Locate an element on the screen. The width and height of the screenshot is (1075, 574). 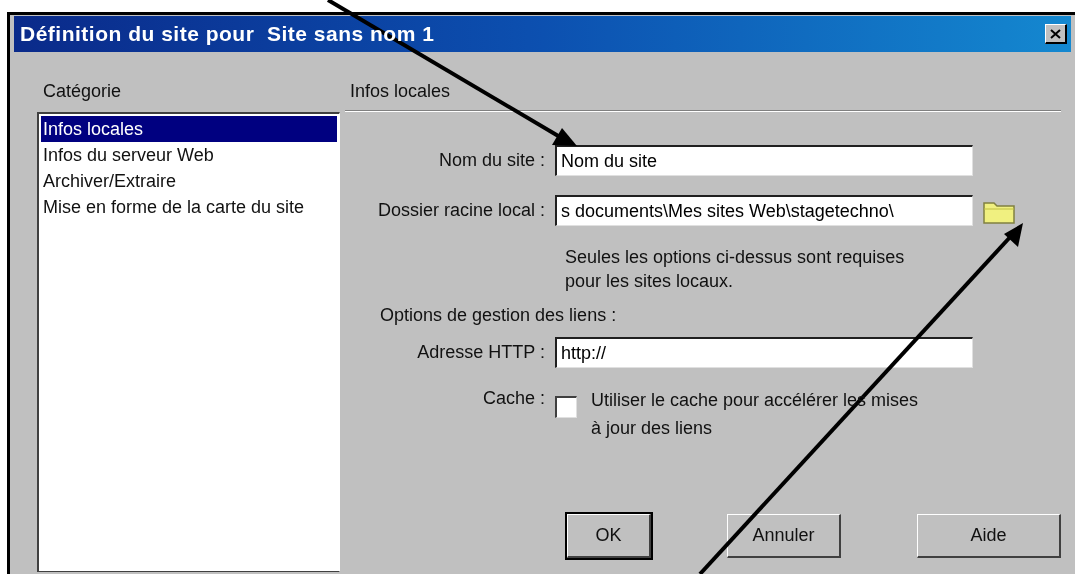
field-label: Cache : is located at coordinates (513, 398).